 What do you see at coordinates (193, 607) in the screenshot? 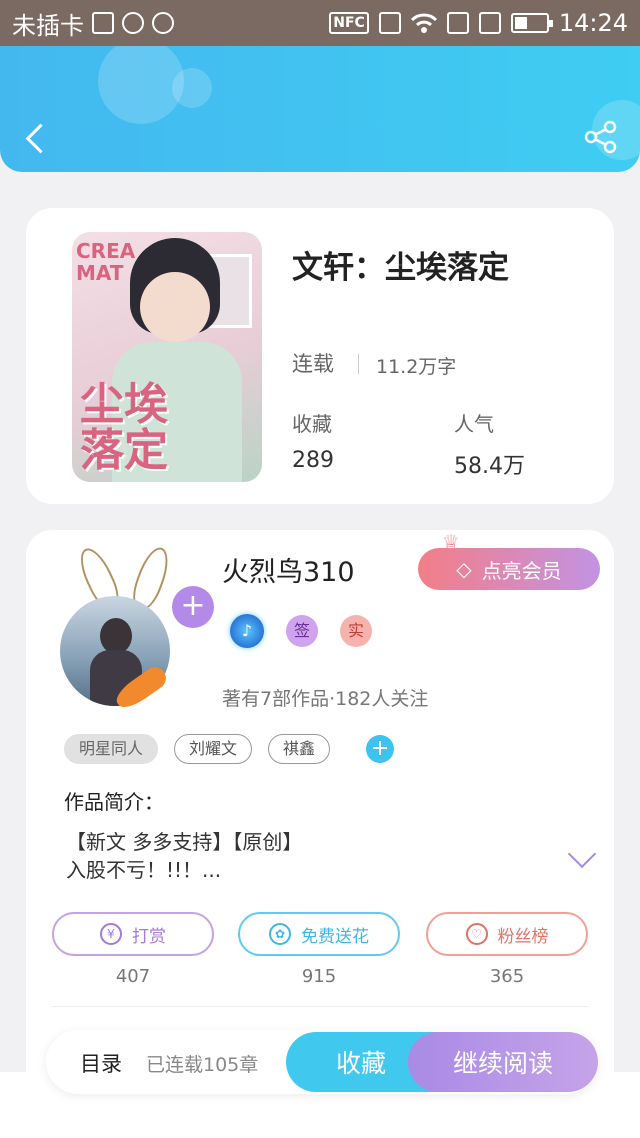
I see `follow-plus-icon: +` at bounding box center [193, 607].